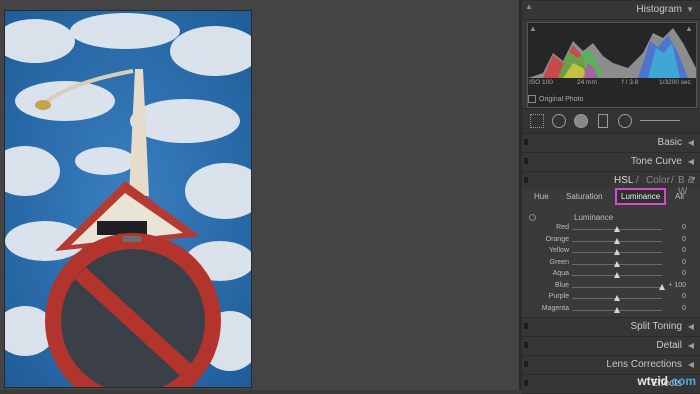 The height and width of the screenshot is (394, 700). What do you see at coordinates (611, 241) in the screenshot?
I see `slider-row: Orange 0` at bounding box center [611, 241].